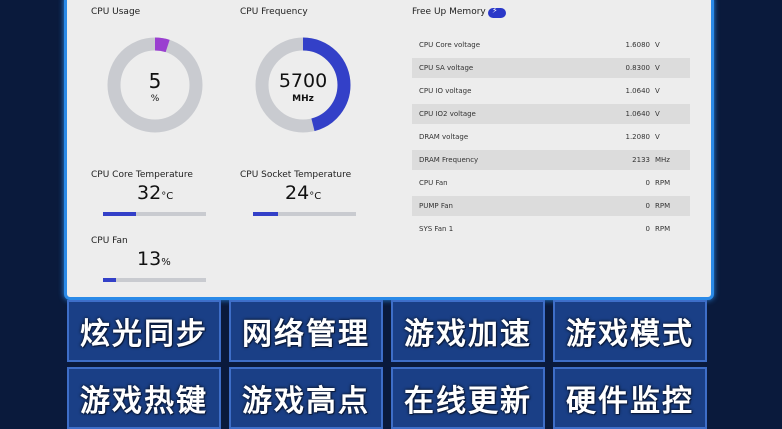 The width and height of the screenshot is (782, 429). Describe the element at coordinates (144, 398) in the screenshot. I see `feature-button: 游戏热键` at that location.